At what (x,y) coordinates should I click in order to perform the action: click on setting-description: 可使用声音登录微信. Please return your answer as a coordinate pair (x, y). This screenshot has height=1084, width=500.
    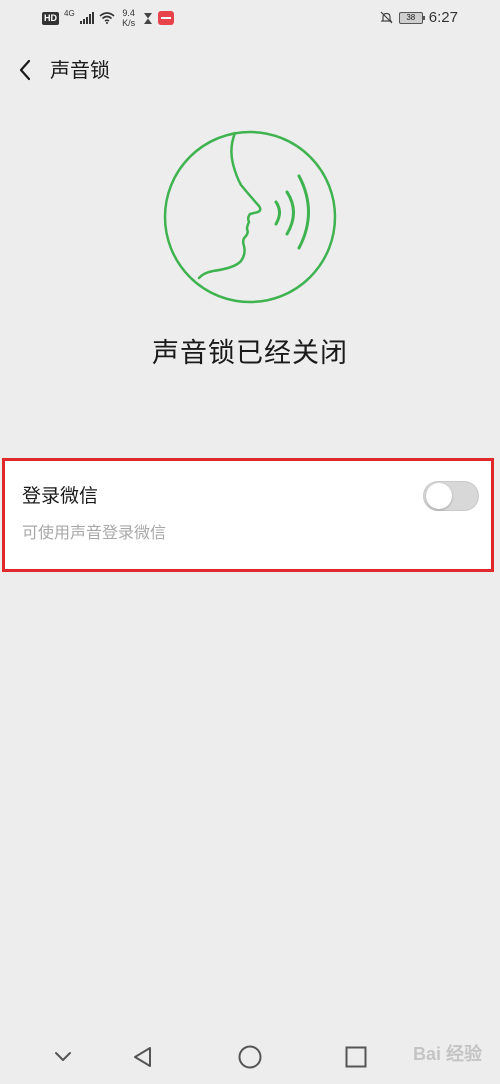
    Looking at the image, I should click on (94, 532).